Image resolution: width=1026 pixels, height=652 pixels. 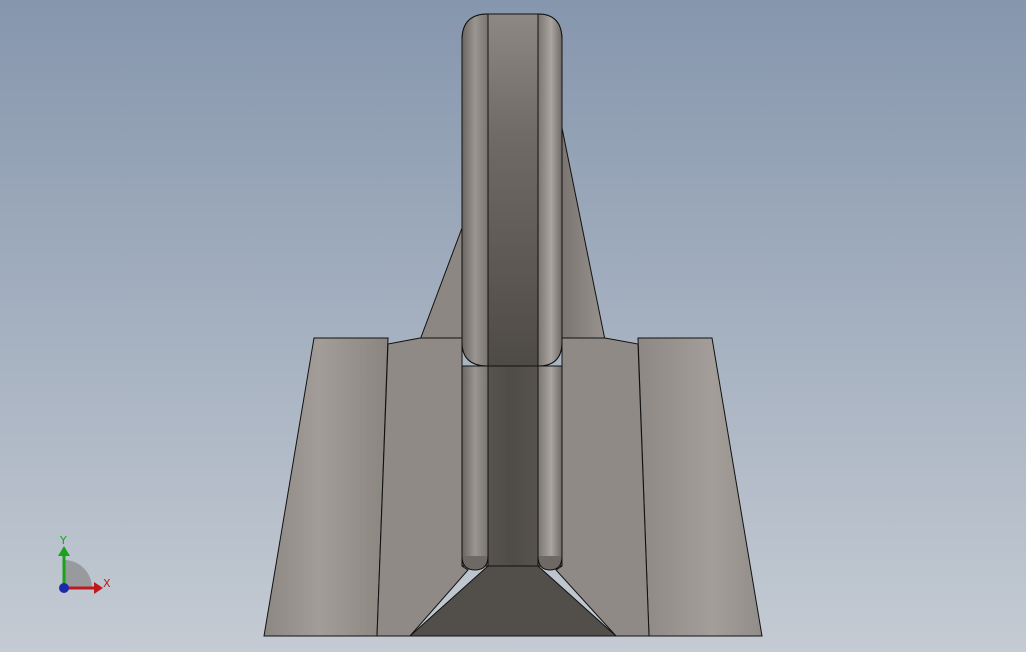 I want to click on stem-right-fillet, so click(x=550, y=466).